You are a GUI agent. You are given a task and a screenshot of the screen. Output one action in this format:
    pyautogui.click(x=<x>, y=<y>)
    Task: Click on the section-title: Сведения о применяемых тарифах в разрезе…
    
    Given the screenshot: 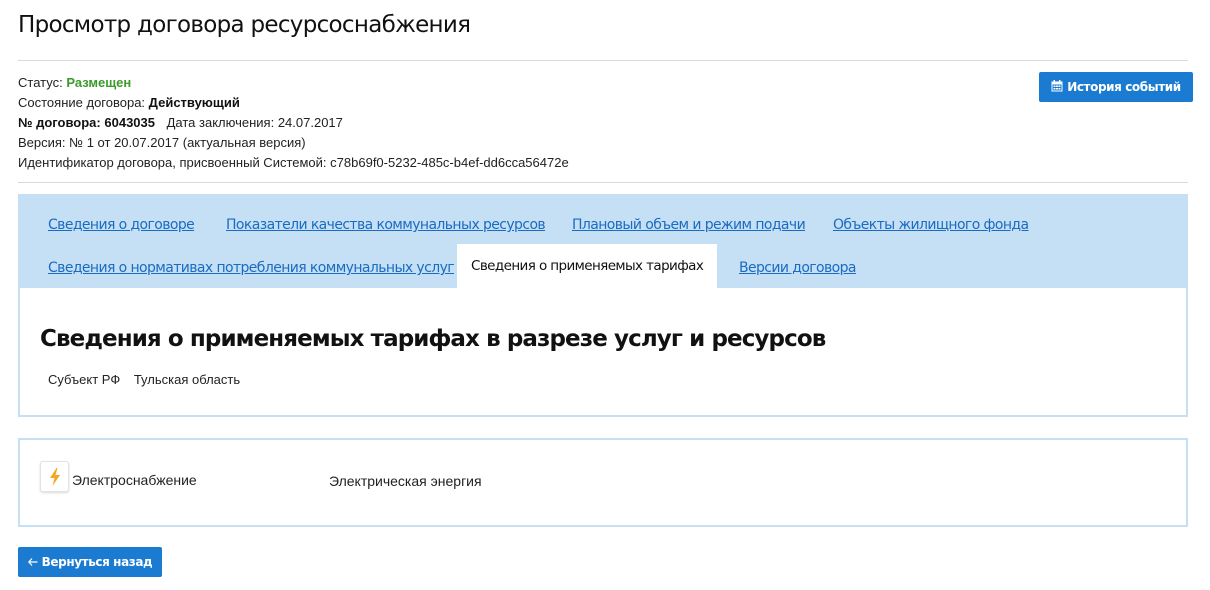 What is the action you would take?
    pyautogui.click(x=433, y=339)
    